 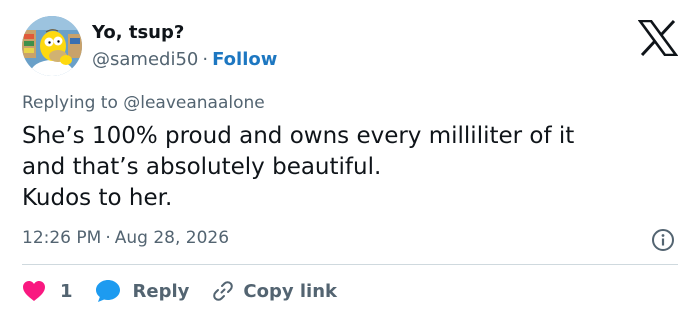 What do you see at coordinates (172, 238) in the screenshot?
I see `tweet-date: Aug 28, 2026` at bounding box center [172, 238].